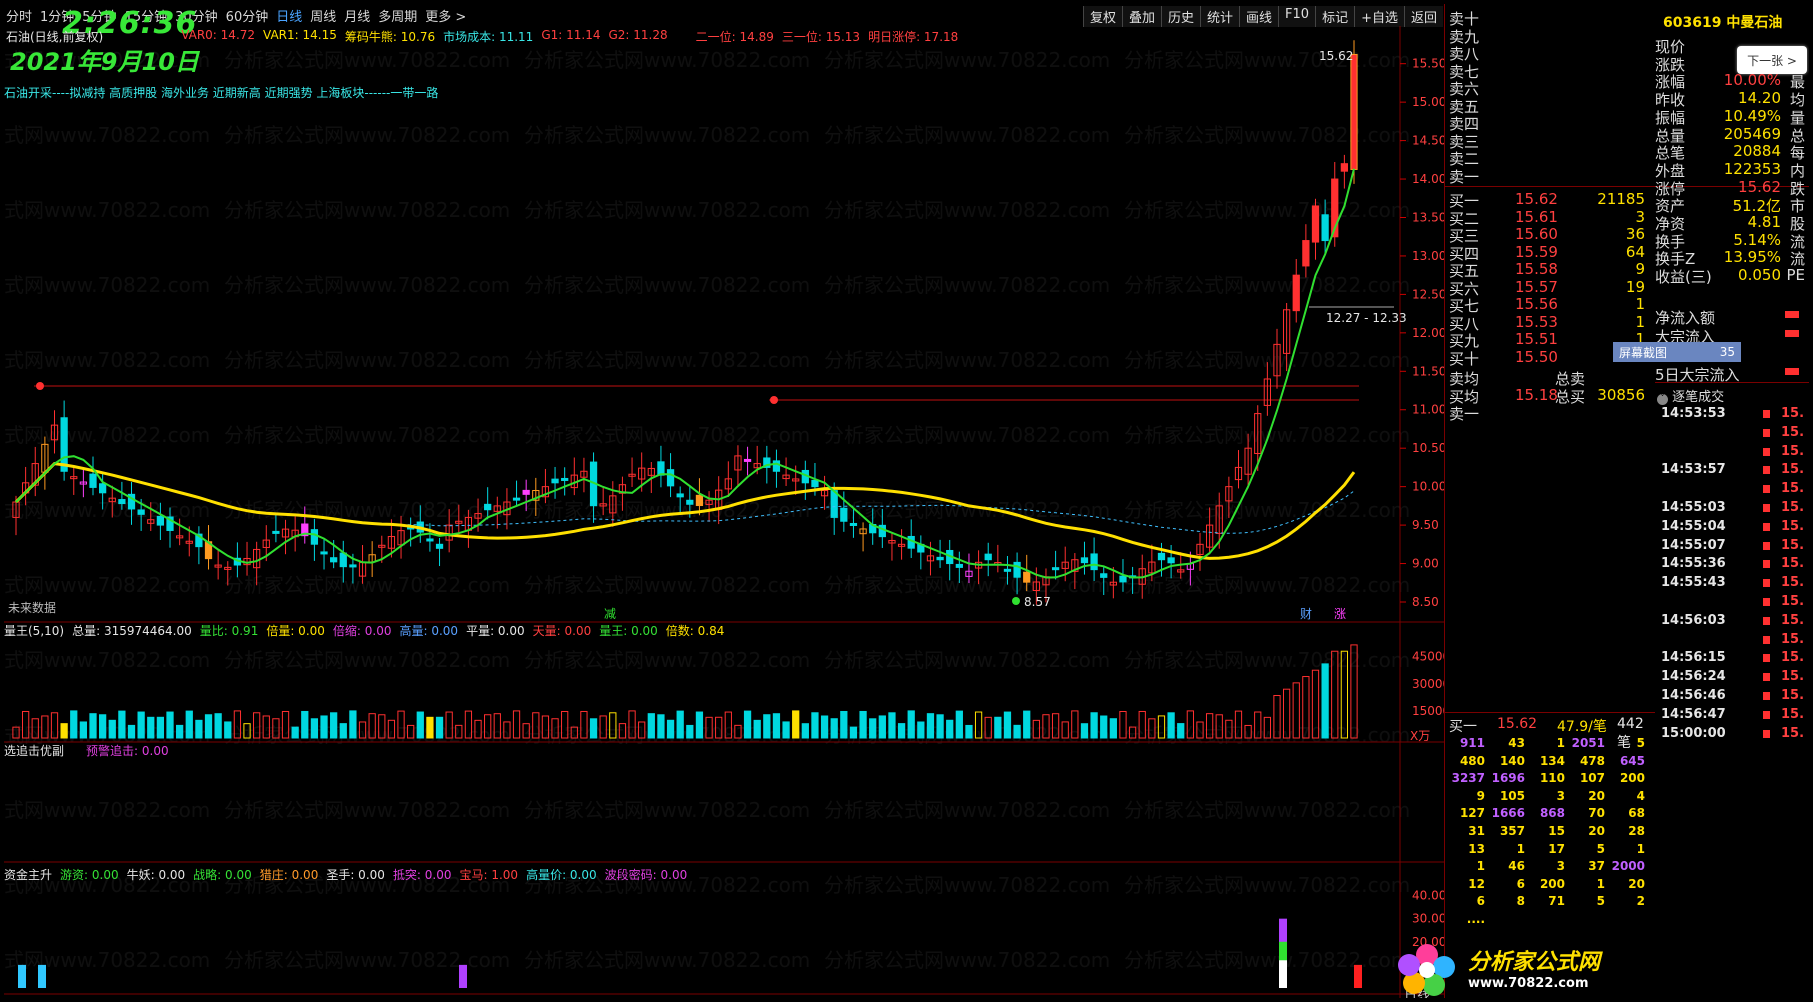  What do you see at coordinates (1545, 323) in the screenshot?
I see `bid-row: 买八 15.53 1` at bounding box center [1545, 323].